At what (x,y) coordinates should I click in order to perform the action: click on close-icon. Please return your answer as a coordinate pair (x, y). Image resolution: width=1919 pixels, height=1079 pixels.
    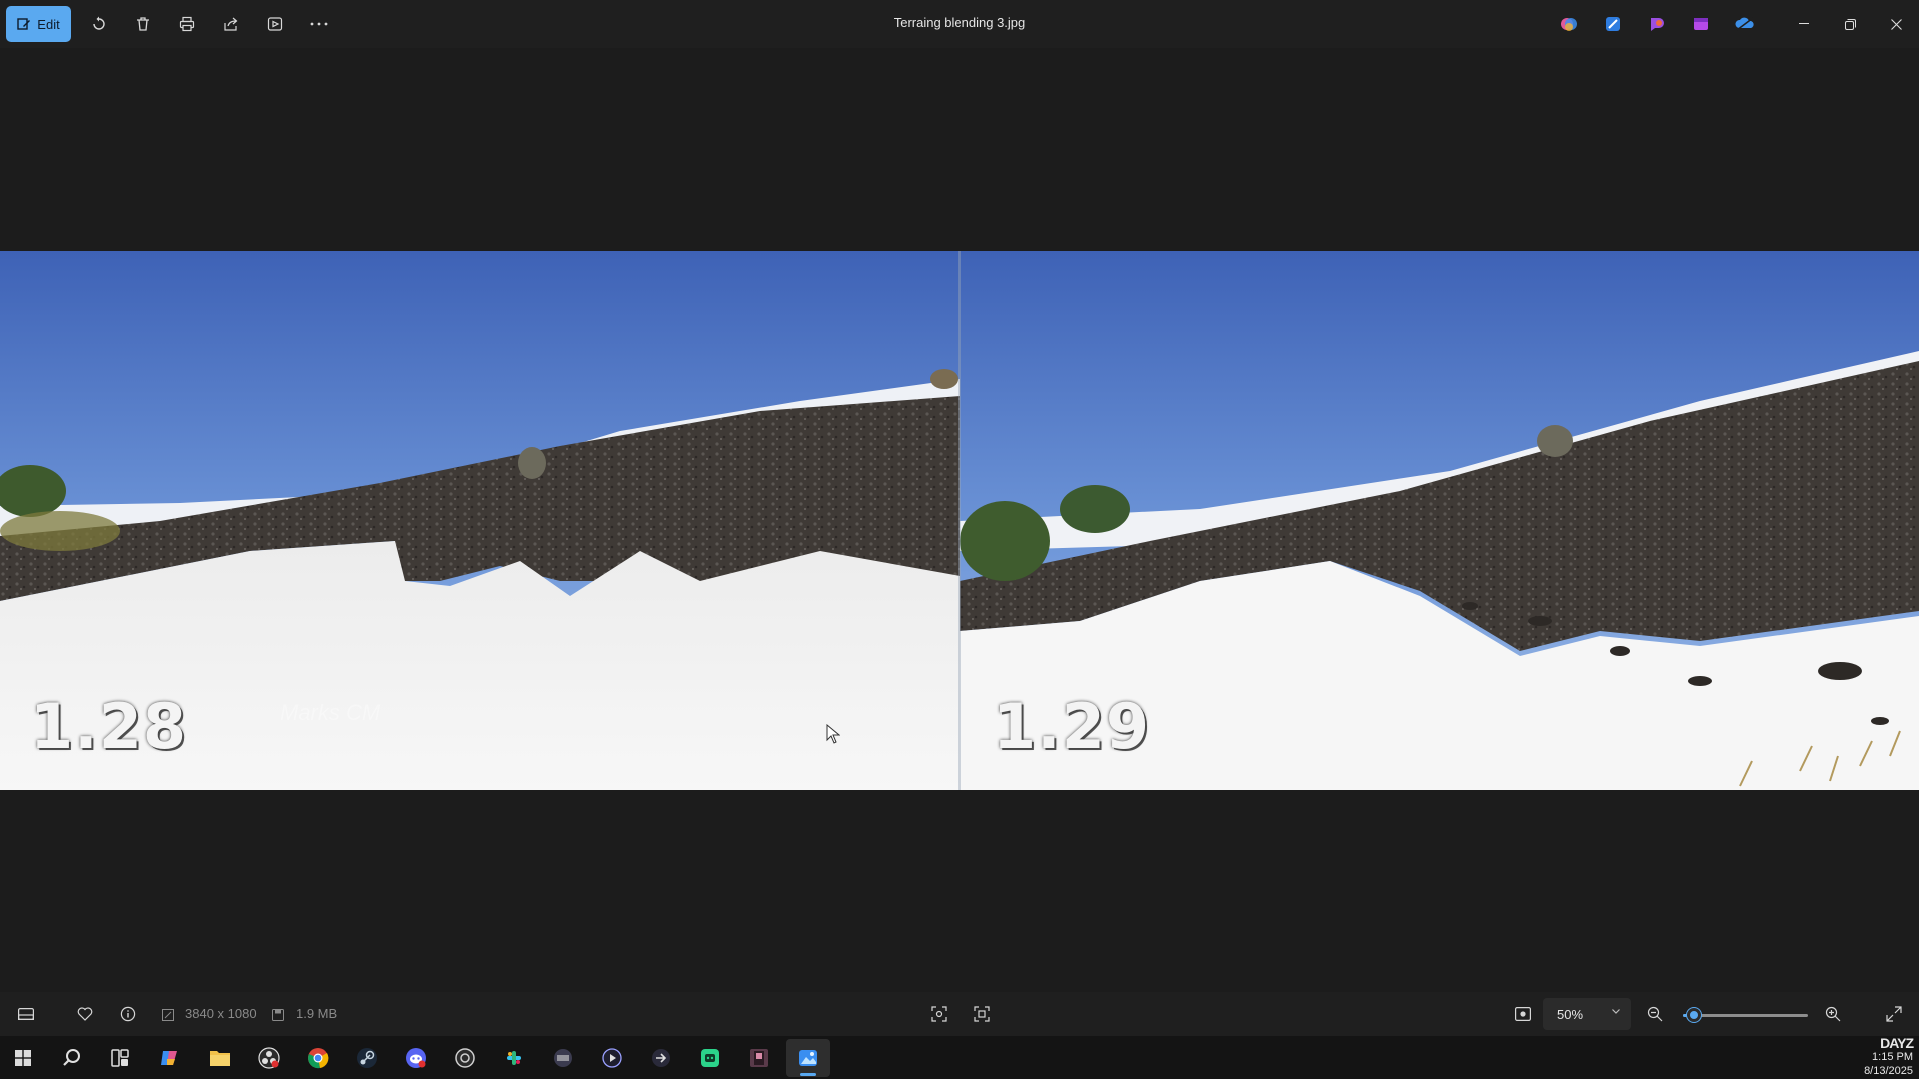
    Looking at the image, I should click on (1896, 24).